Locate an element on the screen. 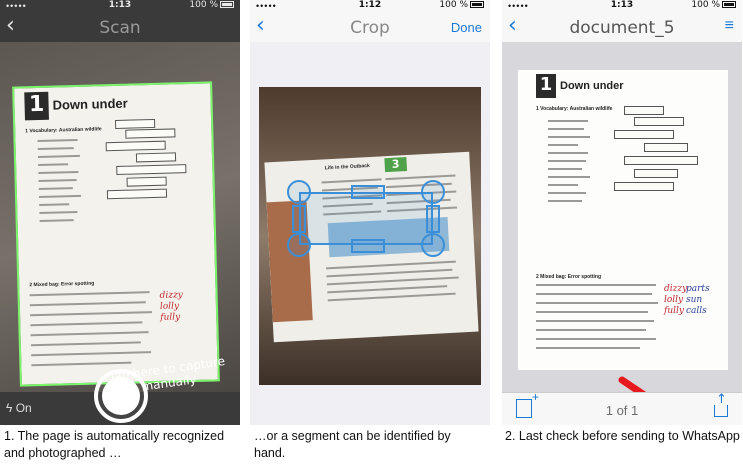 The image size is (743, 467). handwritten-notes: parts sun calls is located at coordinates (698, 300).